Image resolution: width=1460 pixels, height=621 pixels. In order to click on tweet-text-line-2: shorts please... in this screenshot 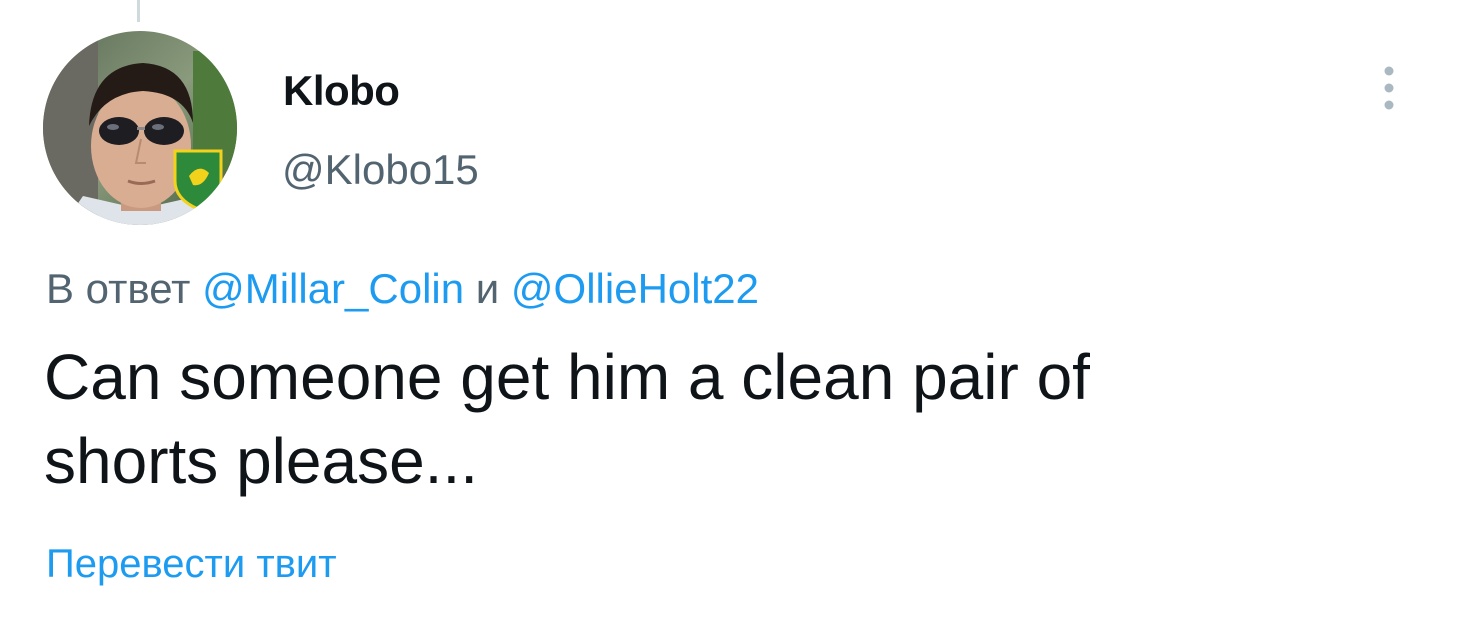, I will do `click(261, 461)`.